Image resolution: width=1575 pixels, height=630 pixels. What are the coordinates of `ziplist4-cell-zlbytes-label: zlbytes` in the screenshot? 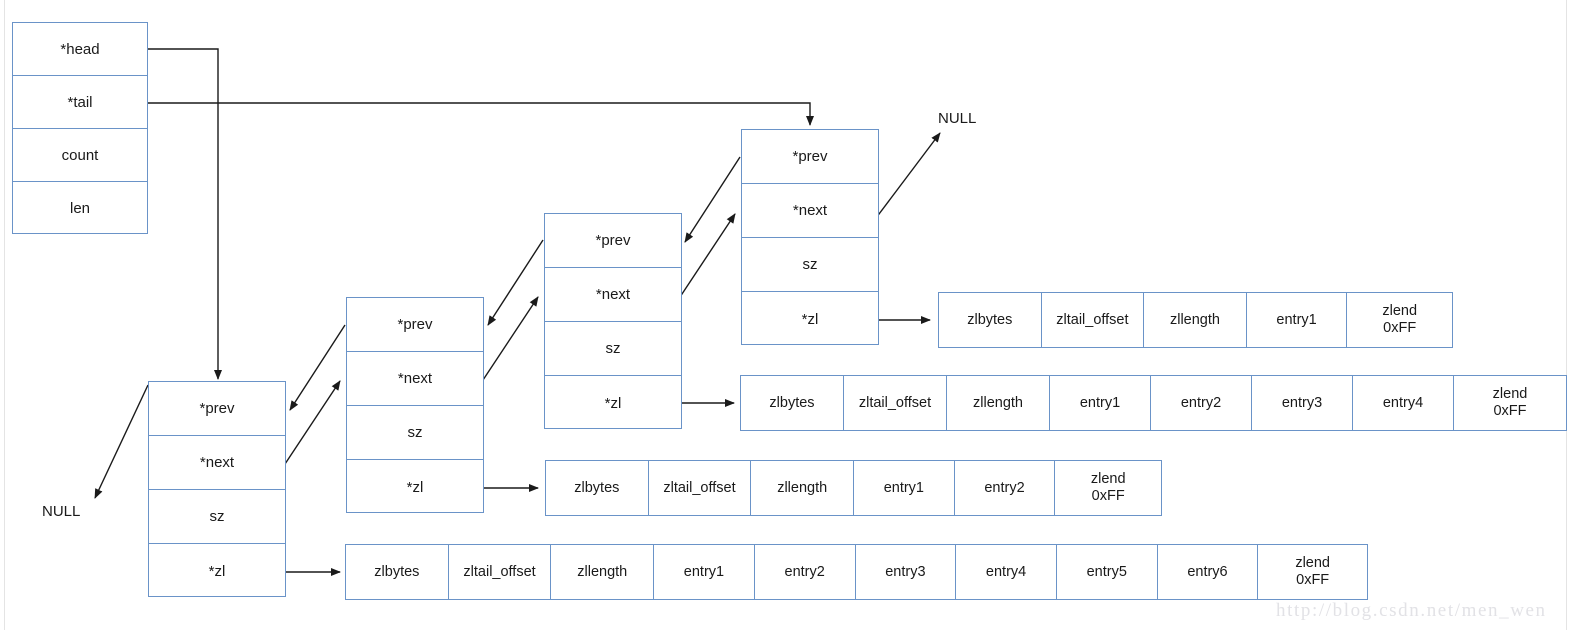 It's located at (990, 319).